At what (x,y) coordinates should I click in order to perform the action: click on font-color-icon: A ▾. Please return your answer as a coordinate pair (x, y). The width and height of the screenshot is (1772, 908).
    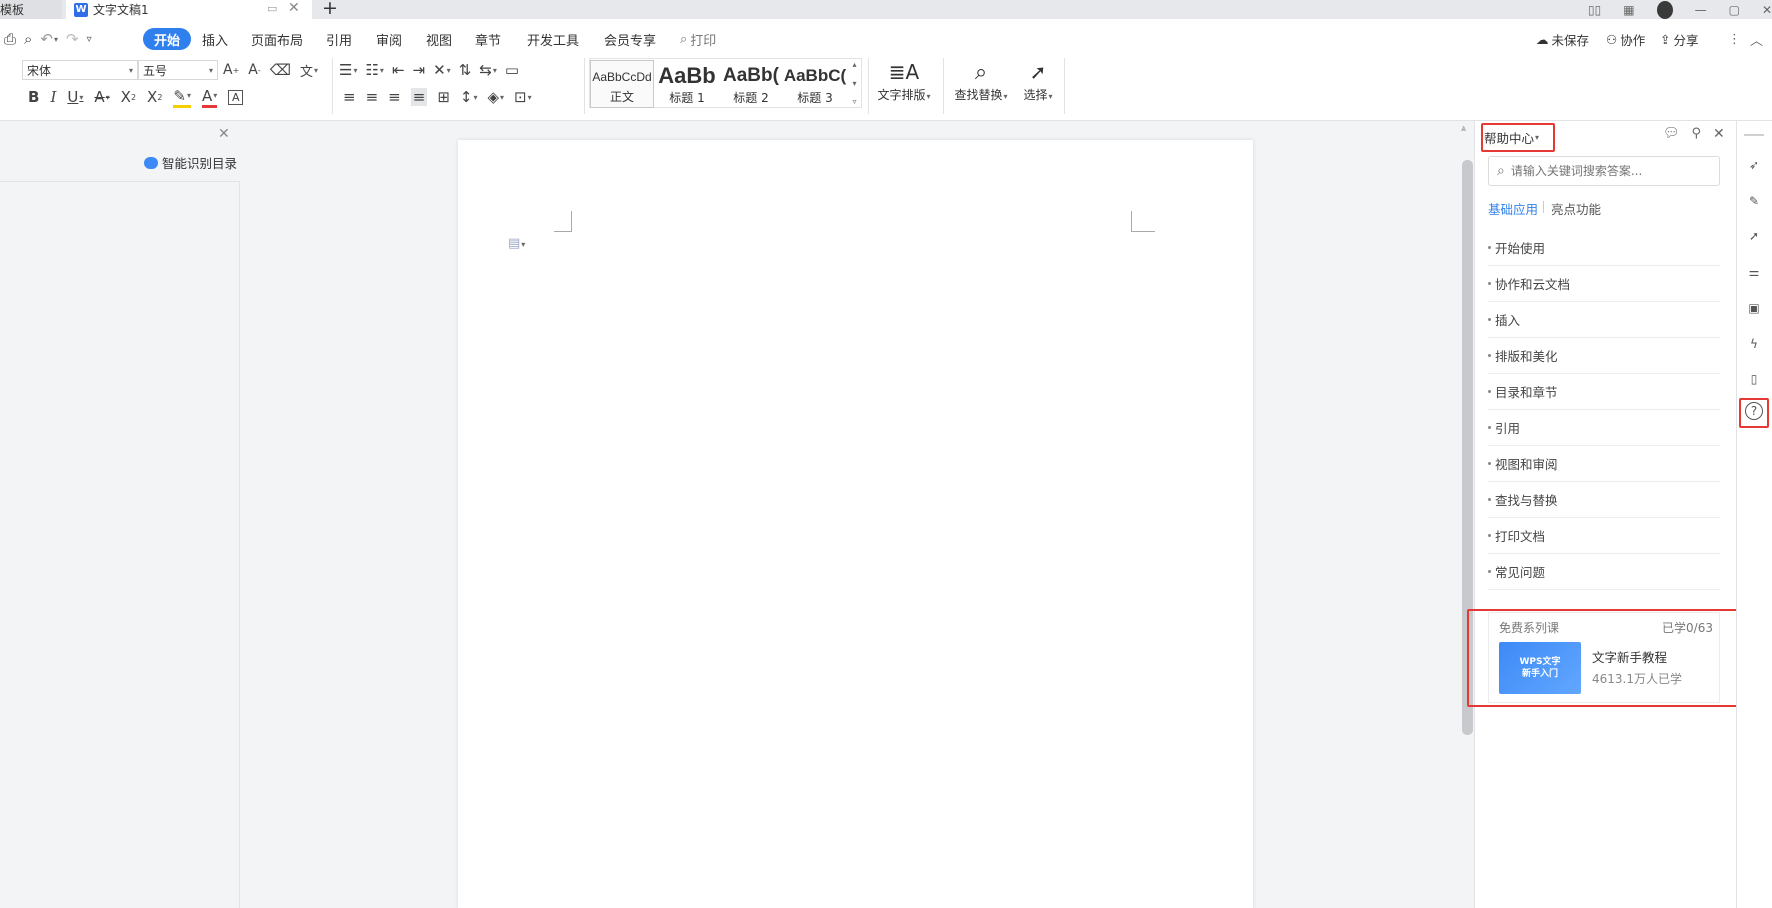
    Looking at the image, I should click on (210, 97).